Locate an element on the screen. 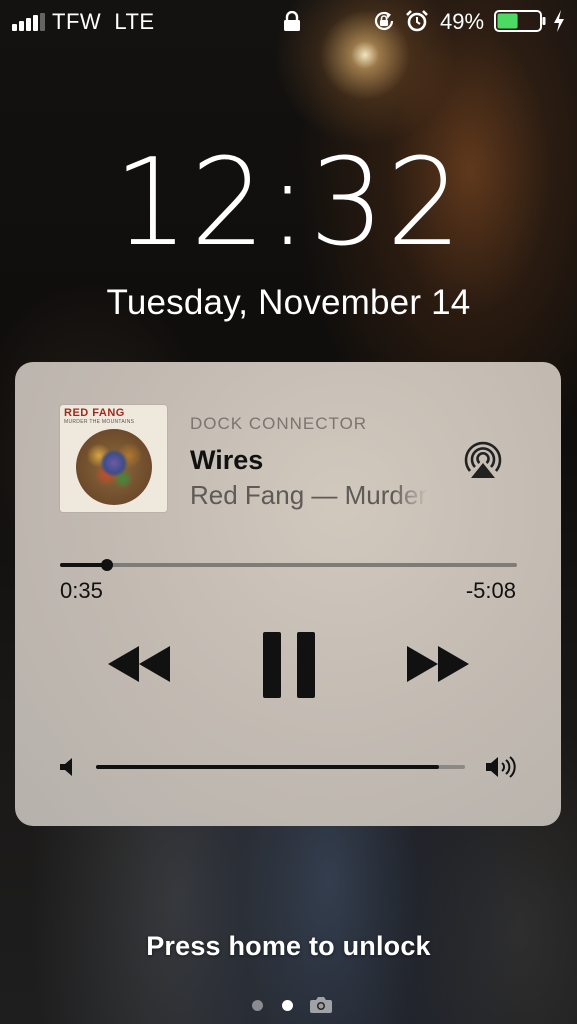 This screenshot has height=1024, width=577. lock-icon is located at coordinates (292, 21).